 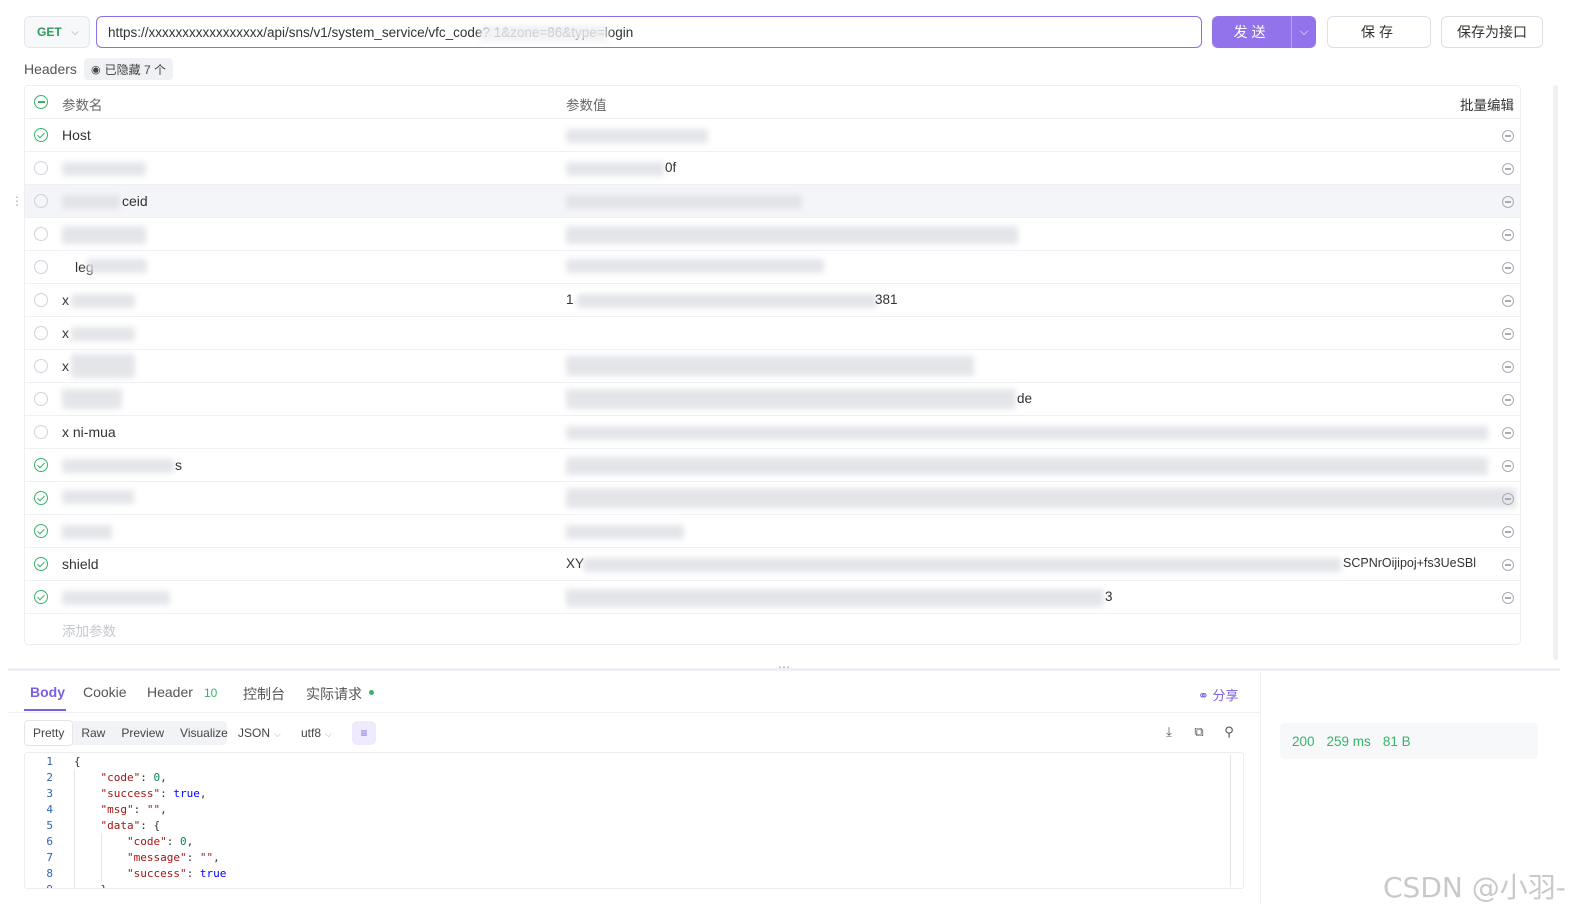 I want to click on line-number: 5, so click(x=49, y=825).